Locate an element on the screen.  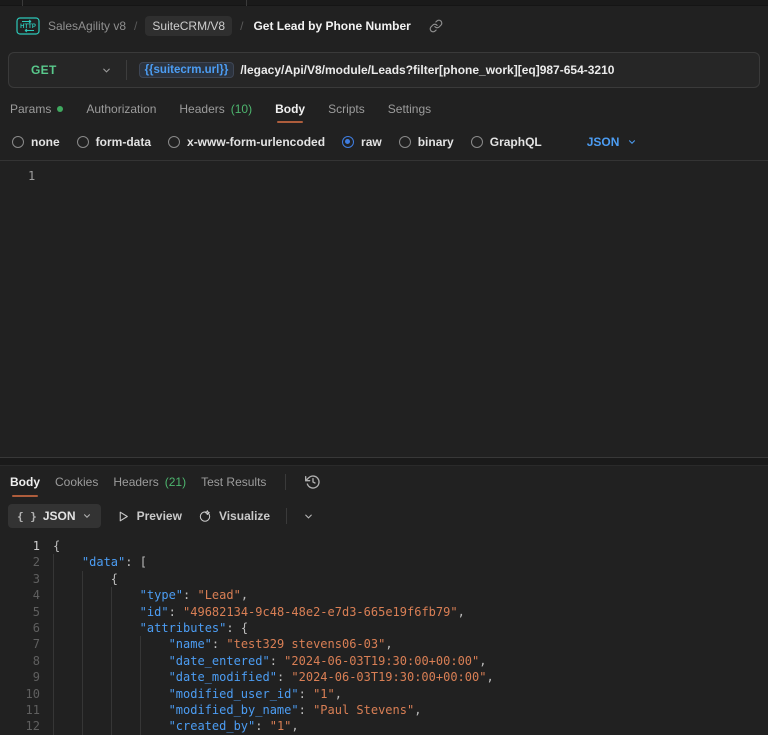
line-number: 10 is located at coordinates (32, 693).